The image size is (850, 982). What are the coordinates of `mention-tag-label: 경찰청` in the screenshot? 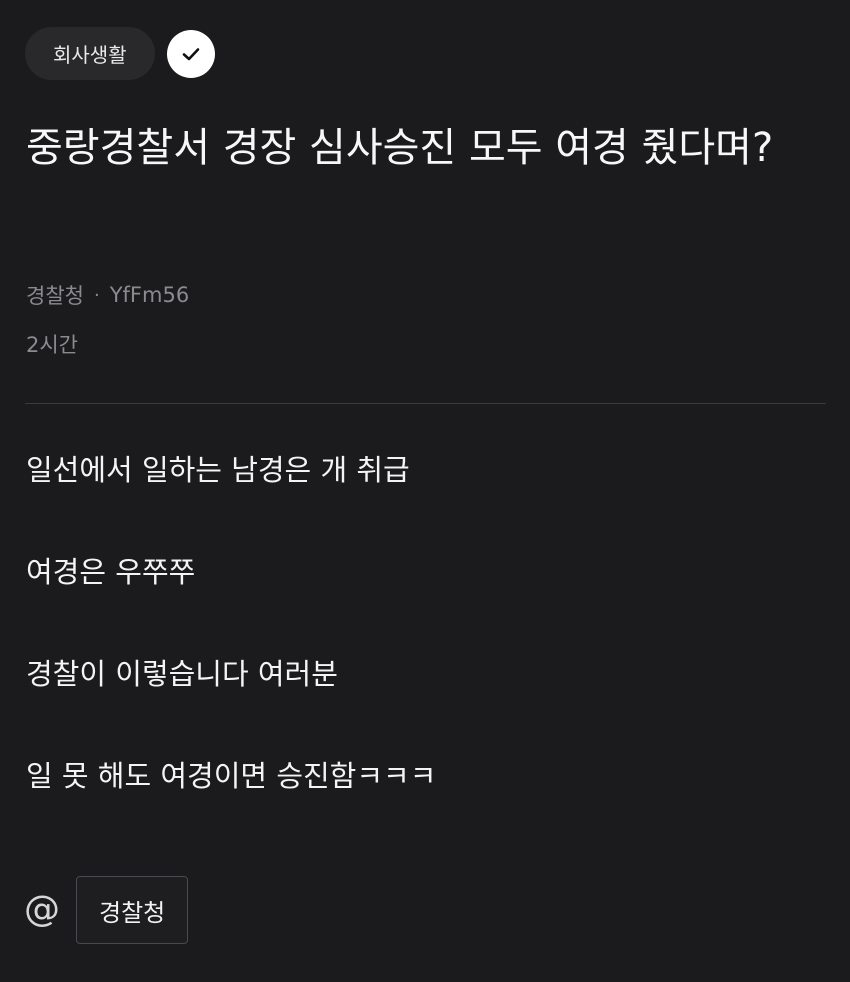 It's located at (132, 912).